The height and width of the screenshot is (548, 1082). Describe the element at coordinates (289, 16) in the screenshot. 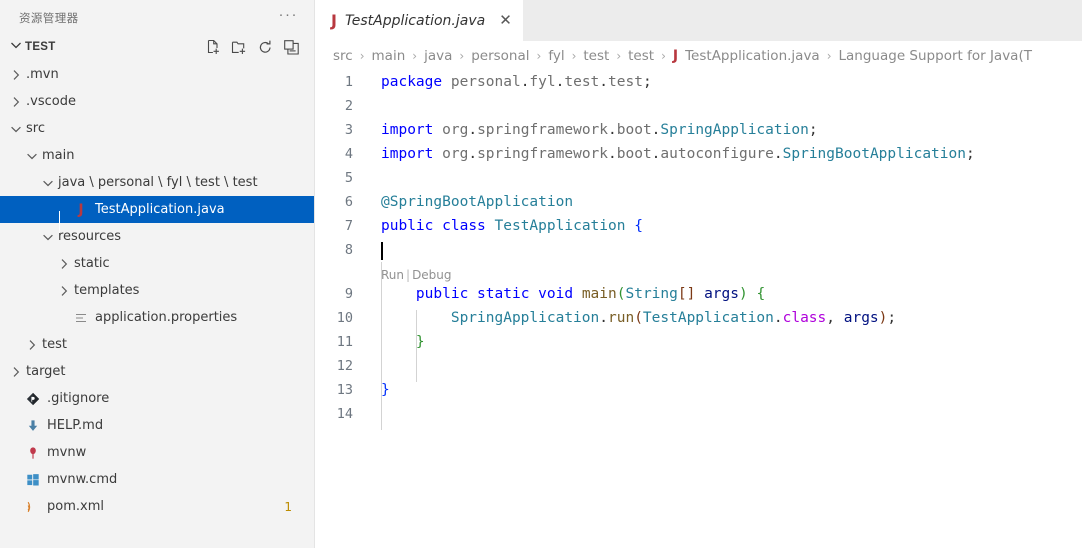

I see `explorer-more-actions-button: ···` at that location.